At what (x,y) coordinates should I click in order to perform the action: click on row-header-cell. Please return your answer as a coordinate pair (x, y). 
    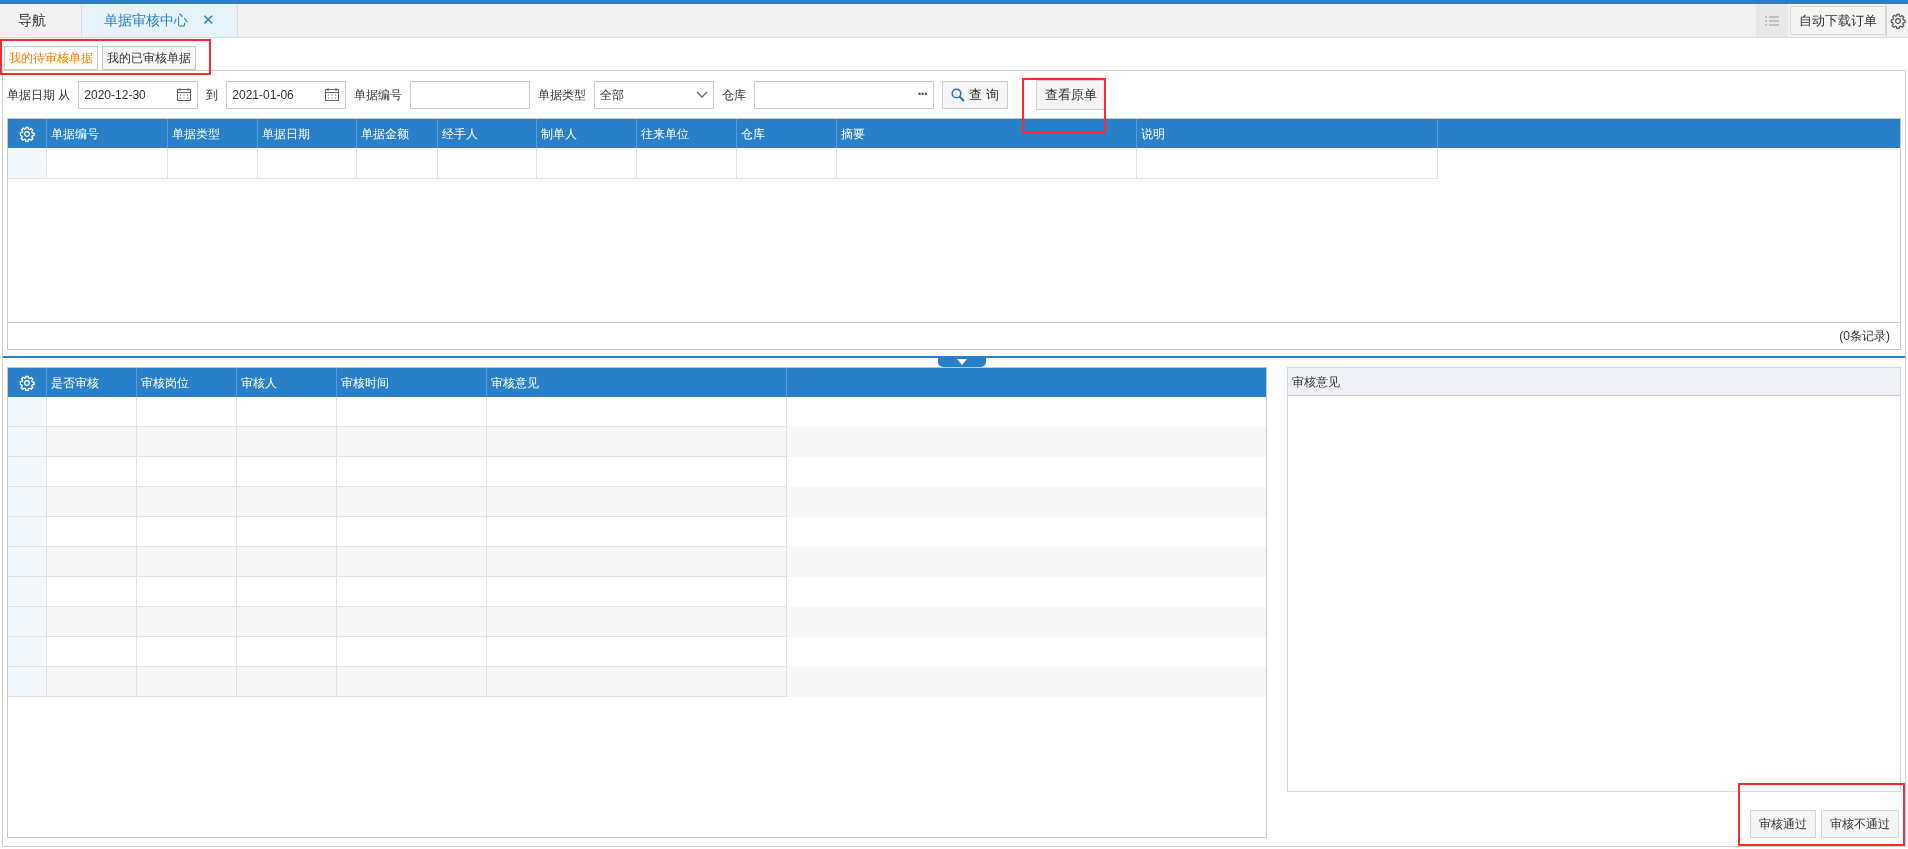
    Looking at the image, I should click on (27, 164).